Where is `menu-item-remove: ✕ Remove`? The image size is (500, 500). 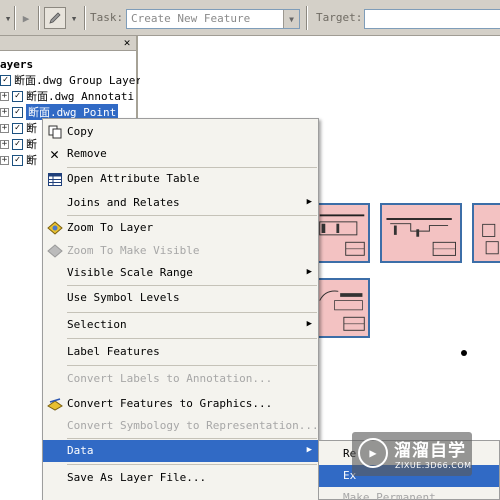
menu-item-remove: ✕ Remove is located at coordinates (180, 154).